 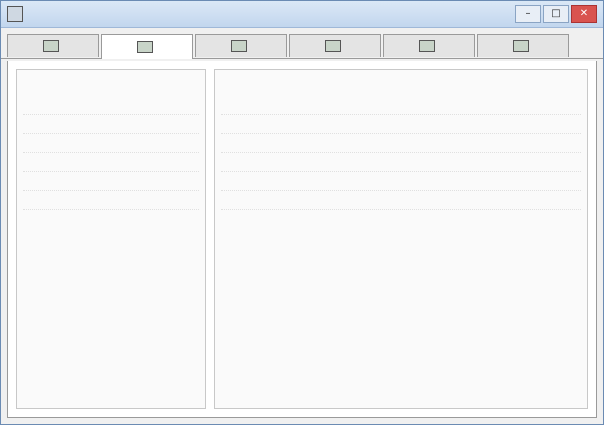 What do you see at coordinates (15, 14) in the screenshot?
I see `app-icon` at bounding box center [15, 14].